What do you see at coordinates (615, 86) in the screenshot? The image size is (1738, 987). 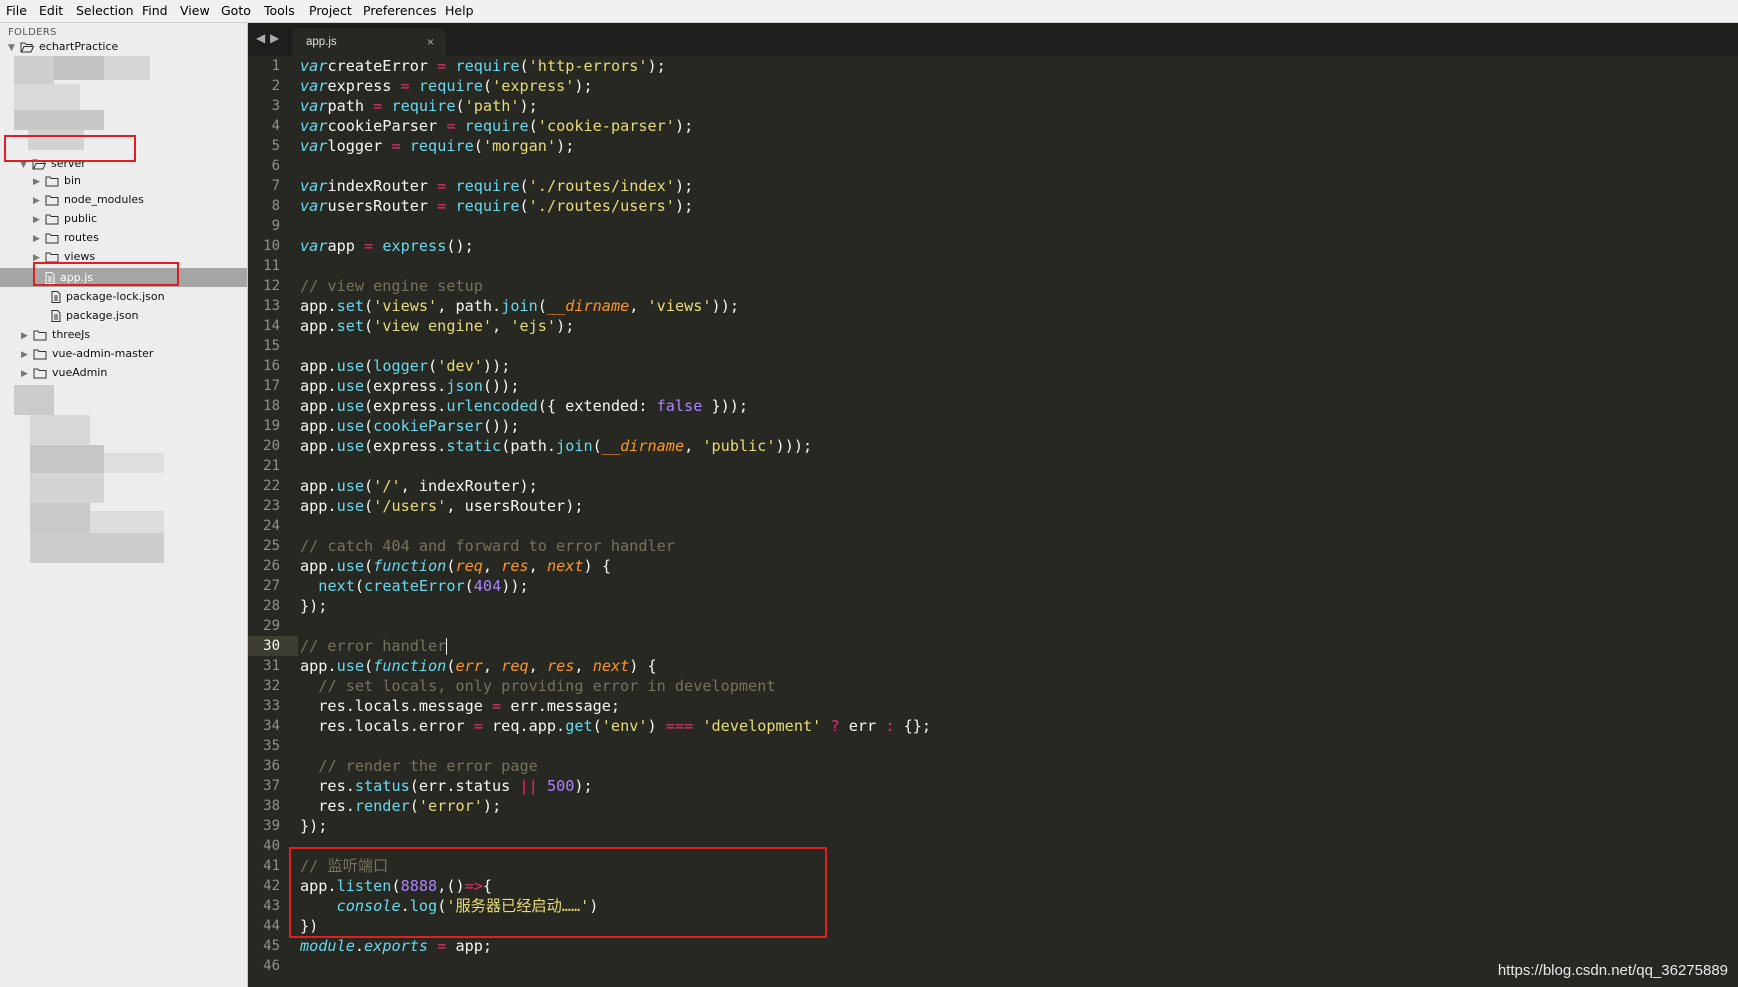 I see `code-line: varexpress = require('express');` at bounding box center [615, 86].